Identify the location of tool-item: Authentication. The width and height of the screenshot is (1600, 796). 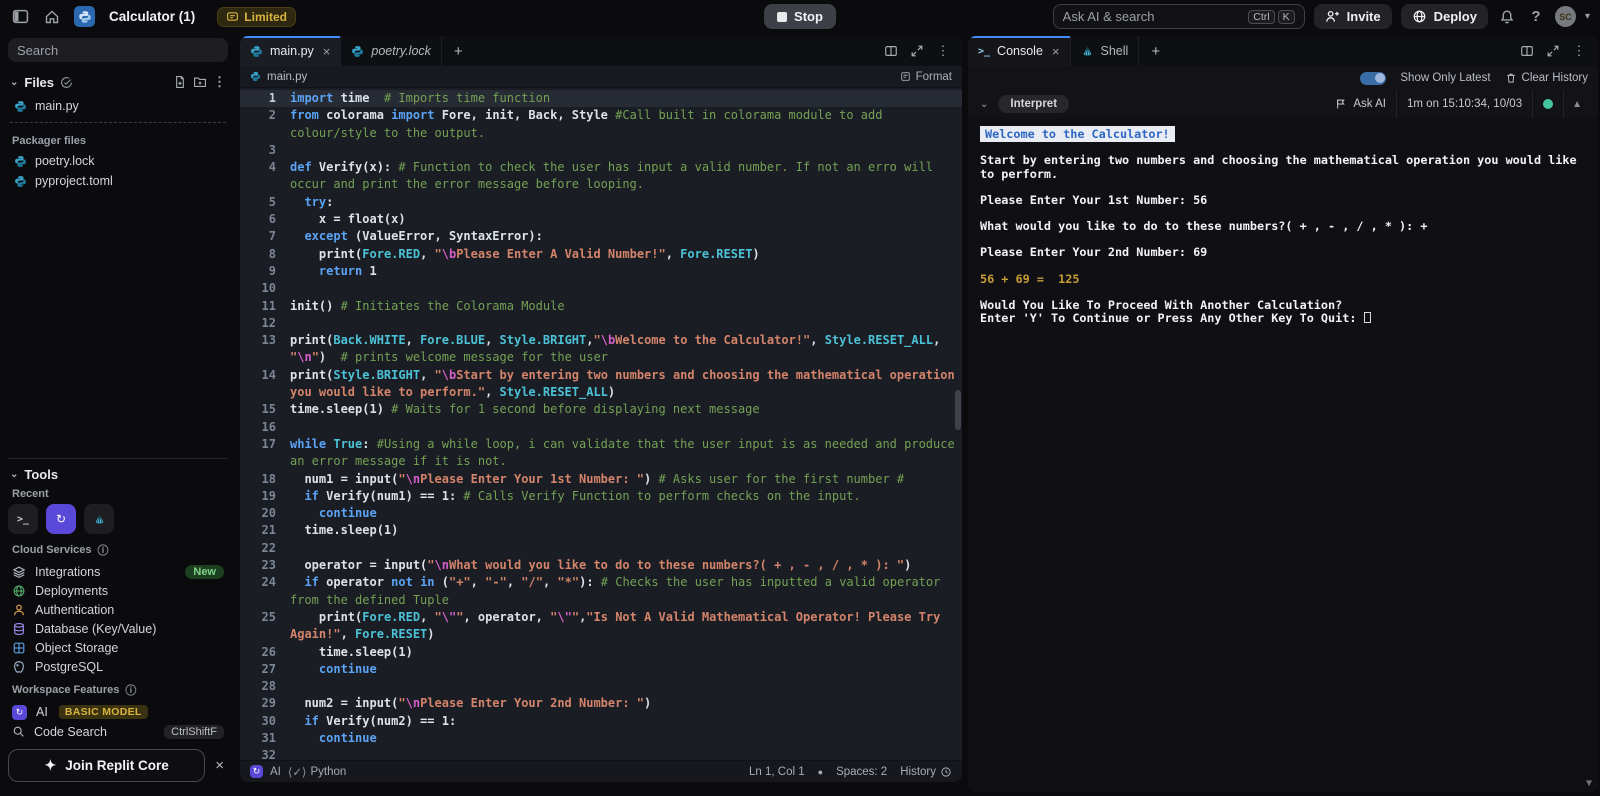
(118, 609).